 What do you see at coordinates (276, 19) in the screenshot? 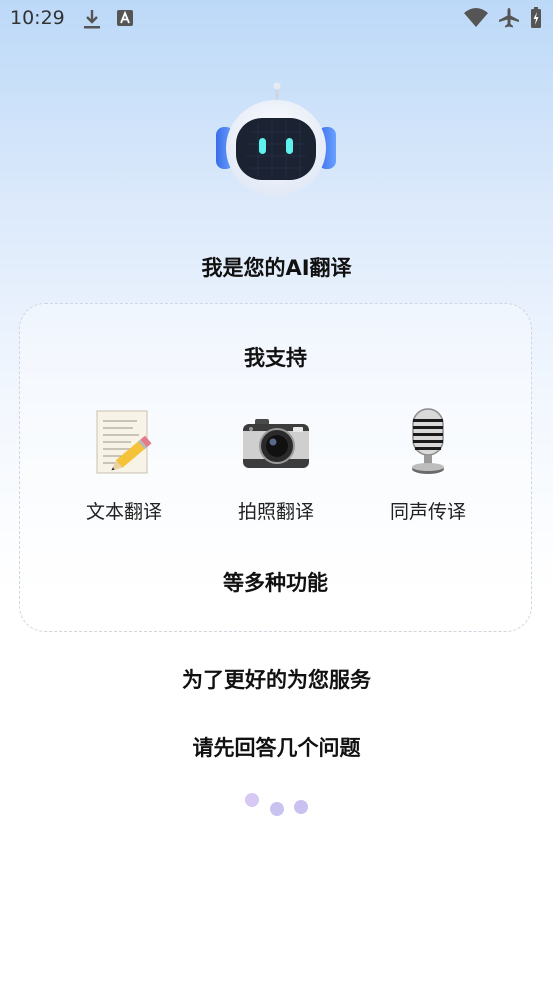
I see `status-bar: 10:29` at bounding box center [276, 19].